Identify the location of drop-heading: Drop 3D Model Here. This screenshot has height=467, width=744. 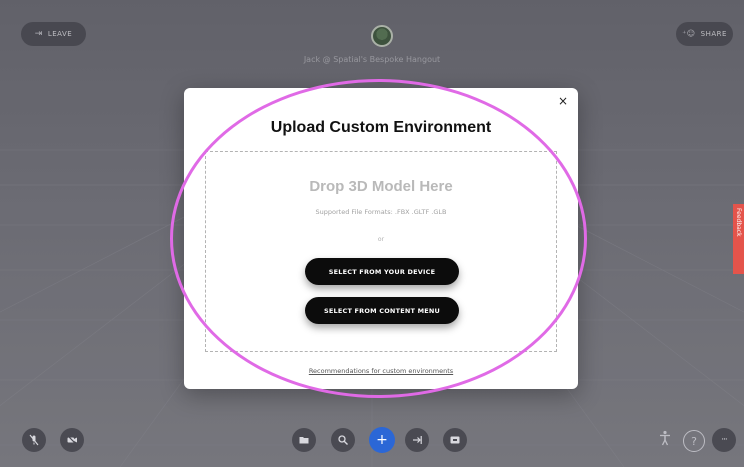
(381, 186).